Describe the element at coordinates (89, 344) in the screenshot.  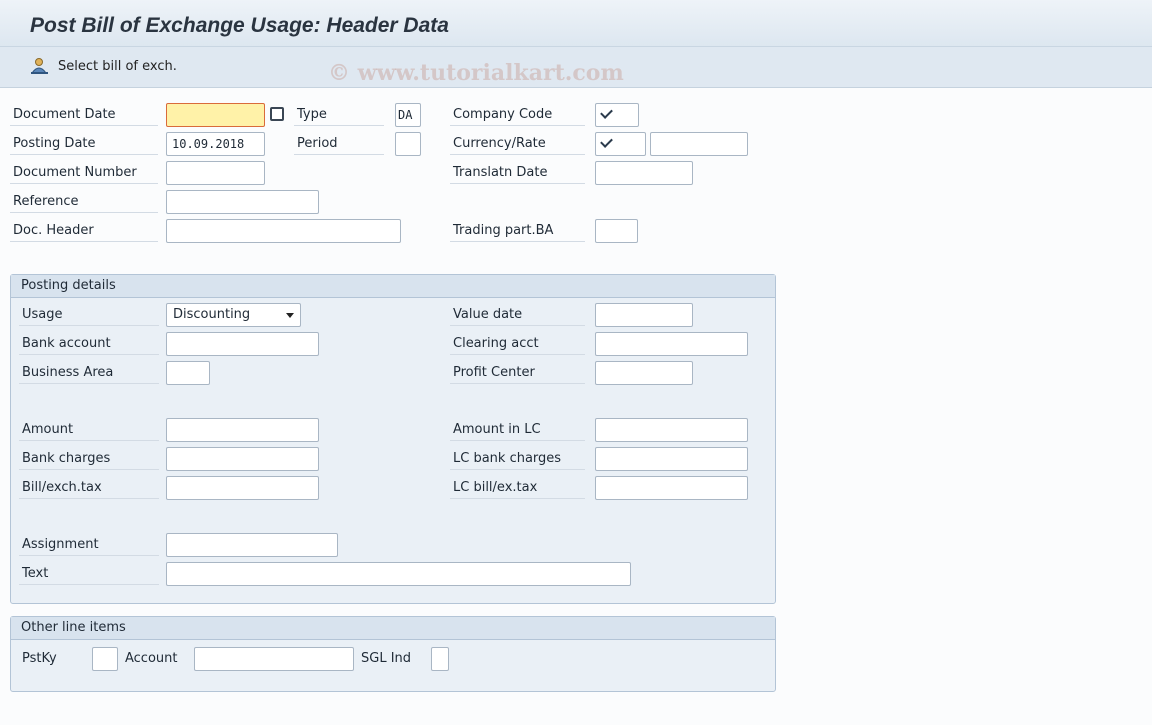
I see `bank-account-label: Bank account` at that location.